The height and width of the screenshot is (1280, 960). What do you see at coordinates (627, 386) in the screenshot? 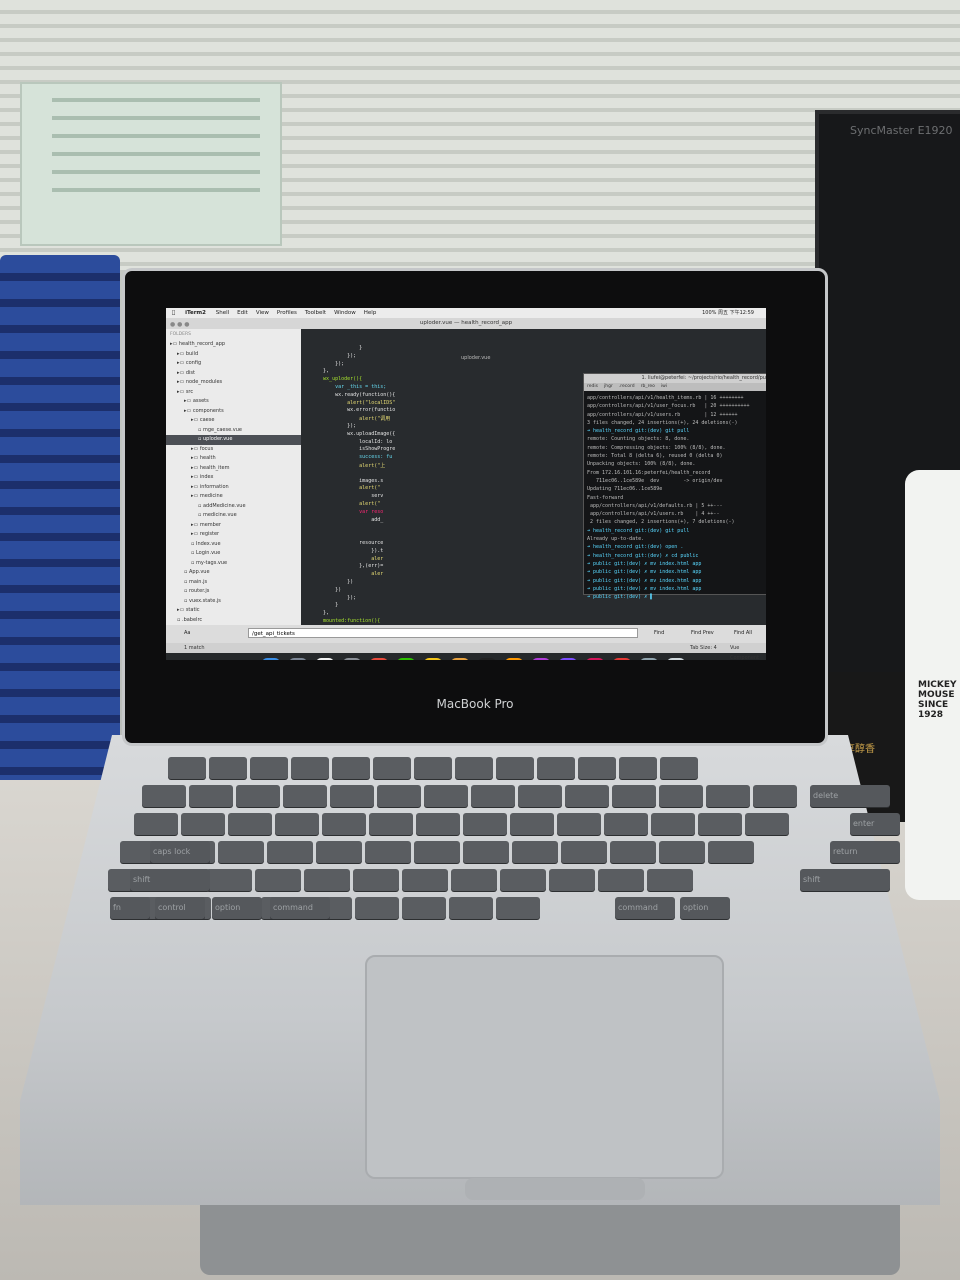
I see `terminal-tab: .record` at bounding box center [627, 386].